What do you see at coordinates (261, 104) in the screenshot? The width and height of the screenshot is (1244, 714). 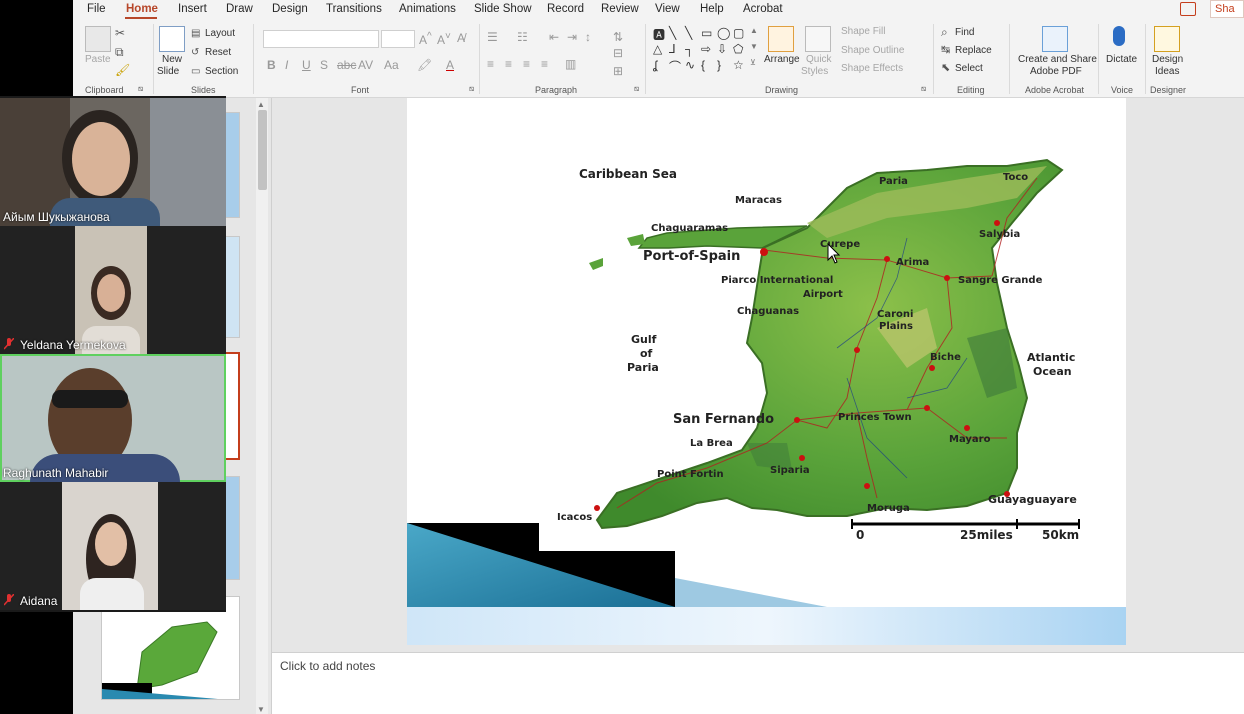 I see `scroll-up-icon: ▲` at bounding box center [261, 104].